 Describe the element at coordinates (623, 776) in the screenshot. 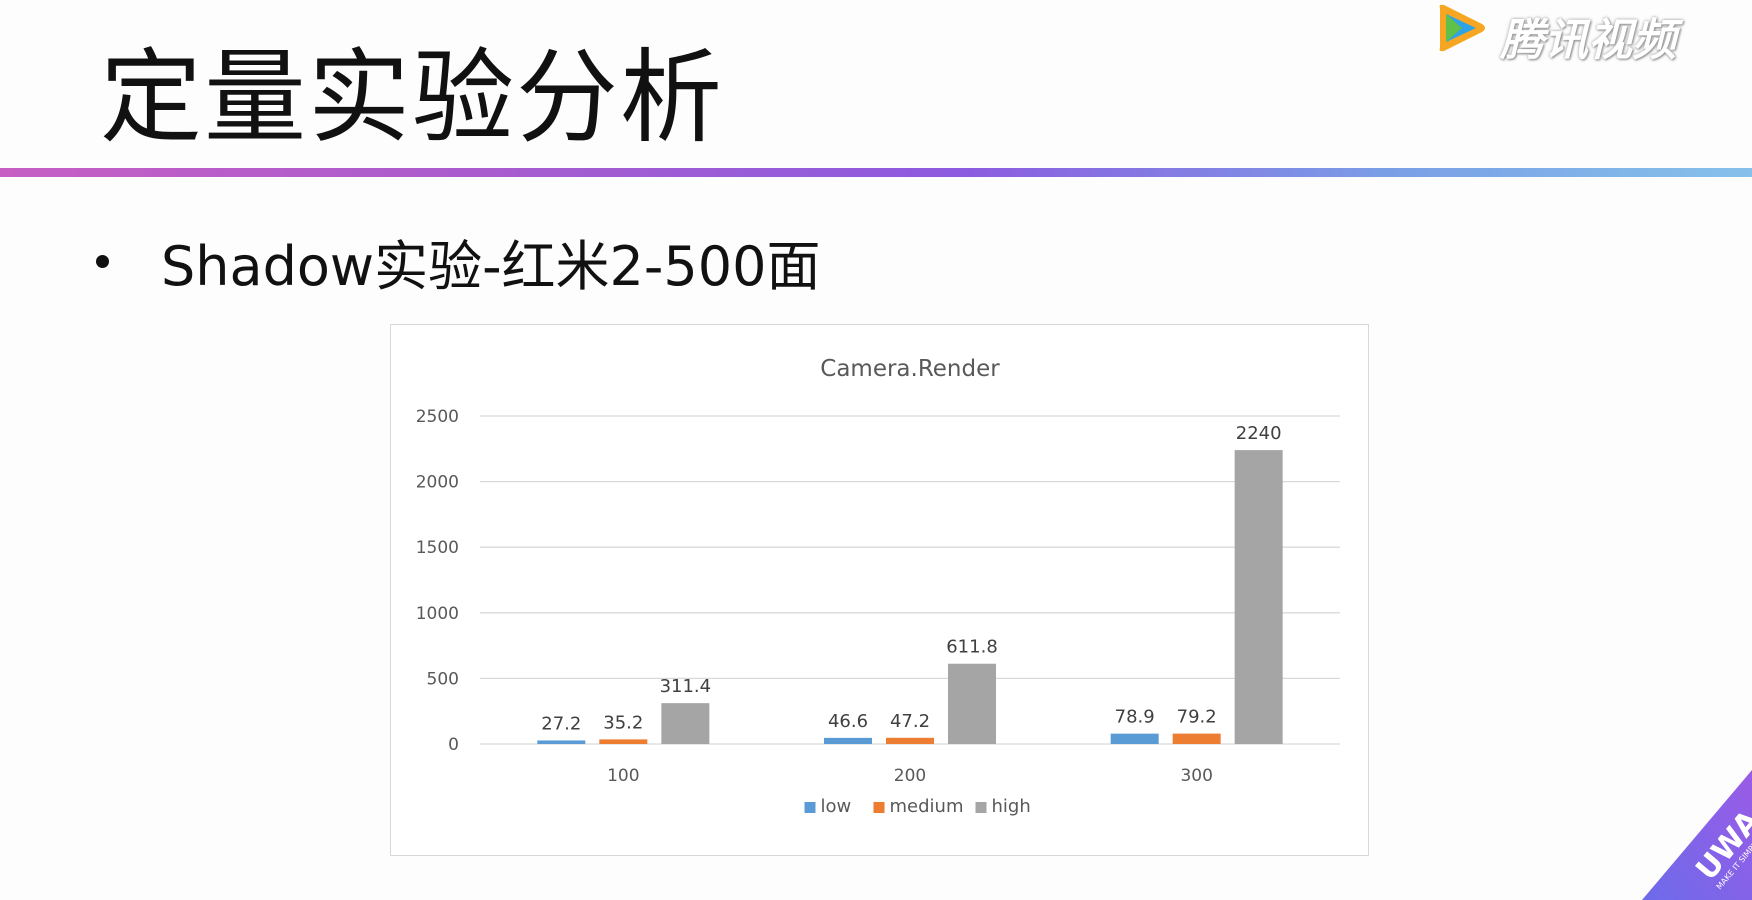

I see `x-tick-label: 100` at that location.